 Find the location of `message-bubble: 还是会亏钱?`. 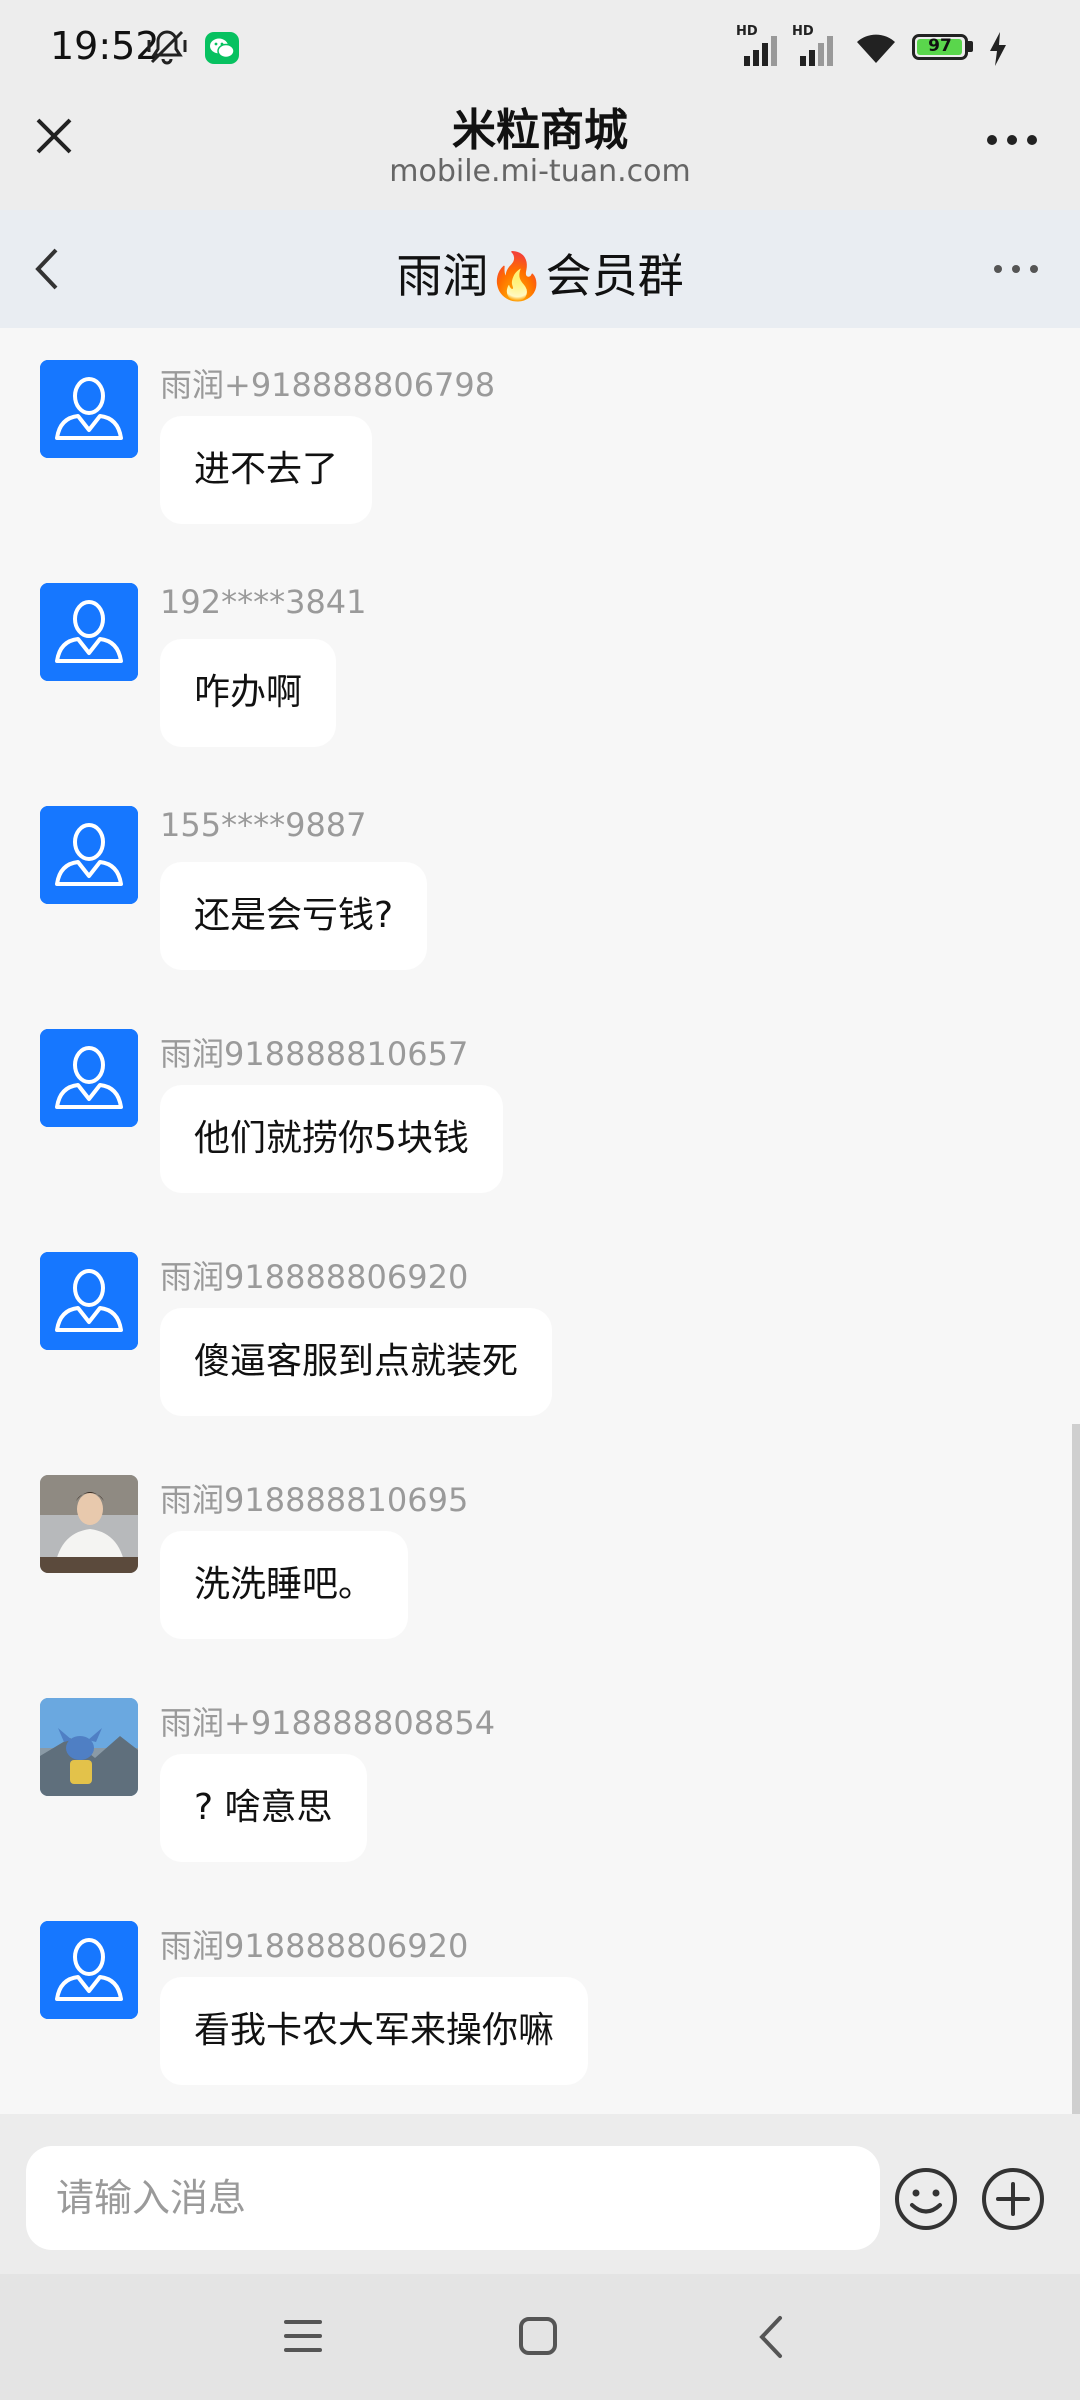

message-bubble: 还是会亏钱? is located at coordinates (294, 916).